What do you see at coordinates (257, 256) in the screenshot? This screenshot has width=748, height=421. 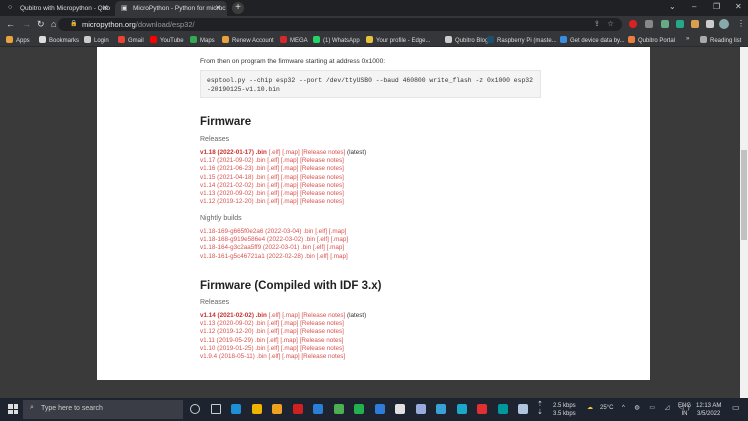 I see `firmware-bin-link: v1.18-161-g5c46721a1 (2022-02-28) .bin` at bounding box center [257, 256].